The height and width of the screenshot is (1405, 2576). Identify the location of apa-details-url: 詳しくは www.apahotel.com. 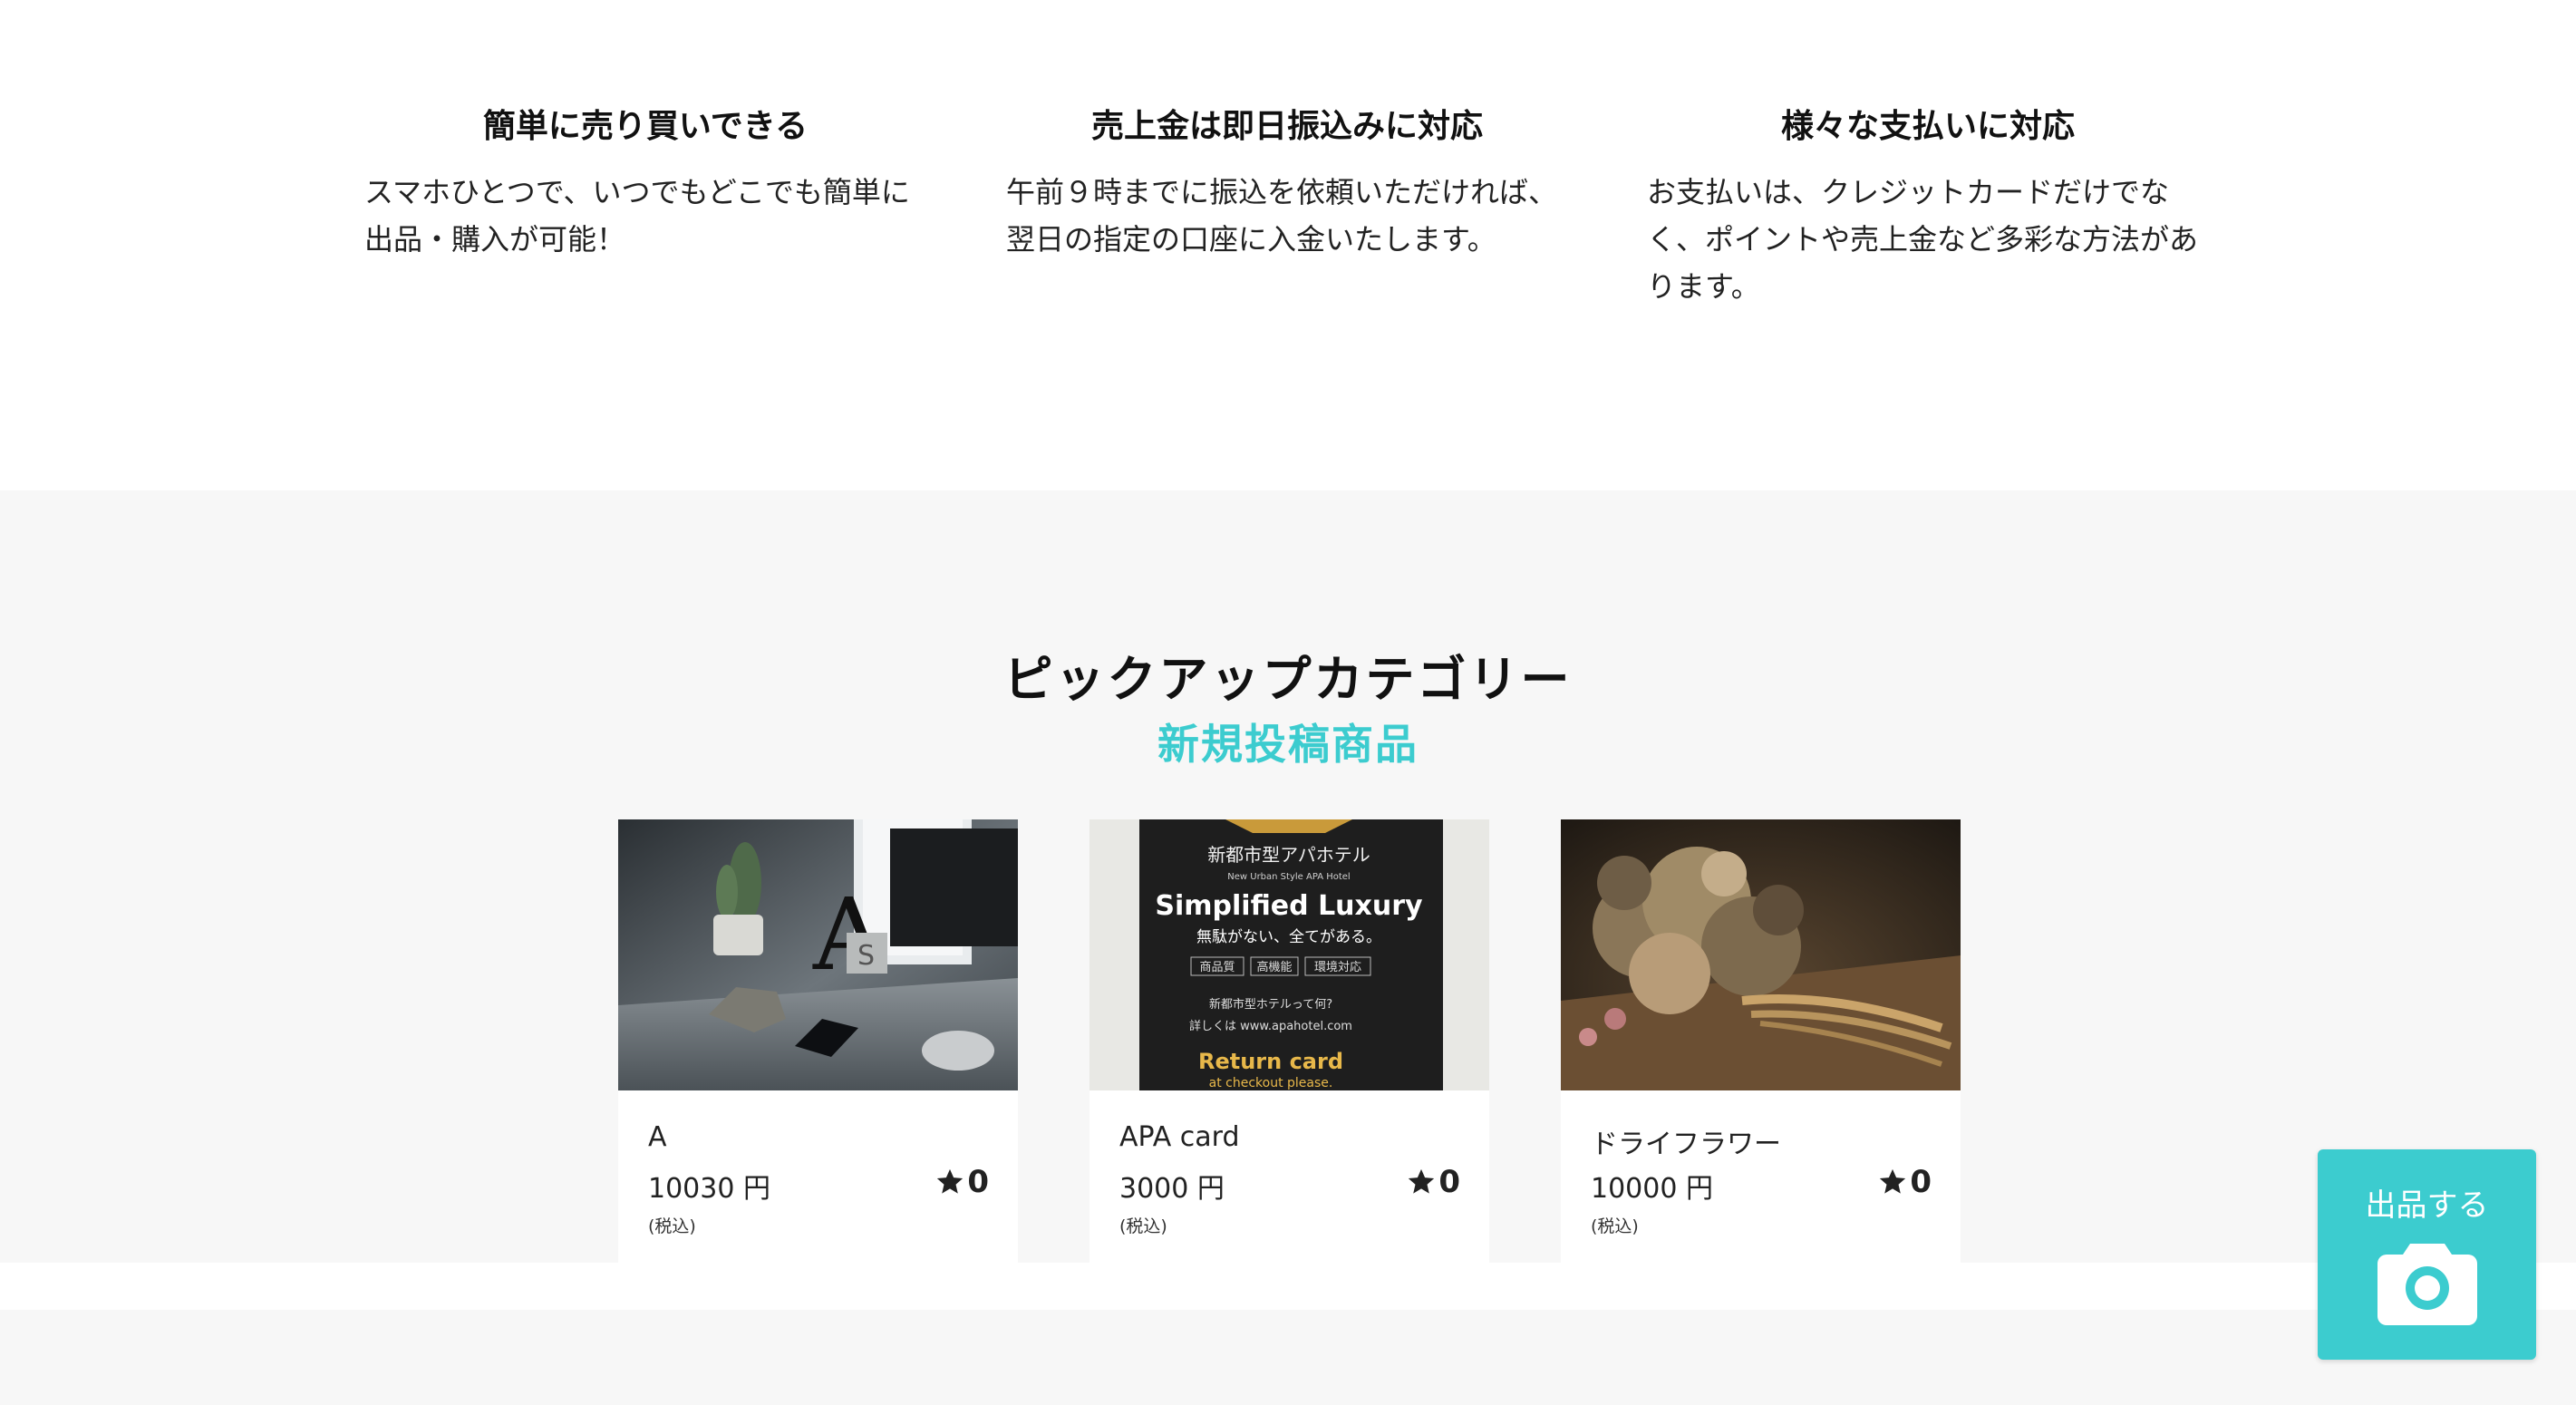
(1270, 1026).